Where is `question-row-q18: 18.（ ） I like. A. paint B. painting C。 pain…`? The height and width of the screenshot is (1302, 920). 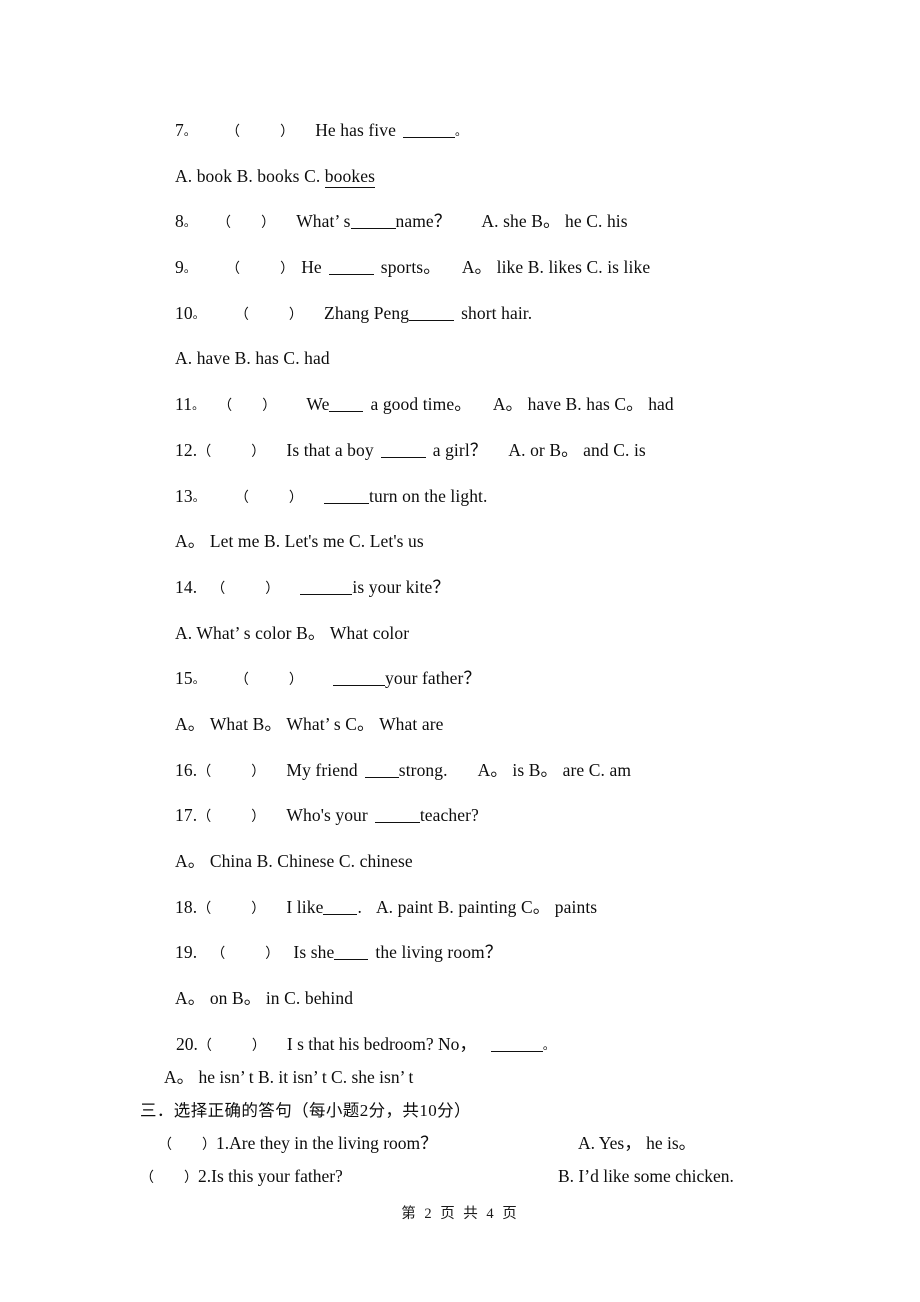
question-row-q18: 18.（ ） I like. A. paint B. painting C。 pain… is located at coordinates (525, 908).